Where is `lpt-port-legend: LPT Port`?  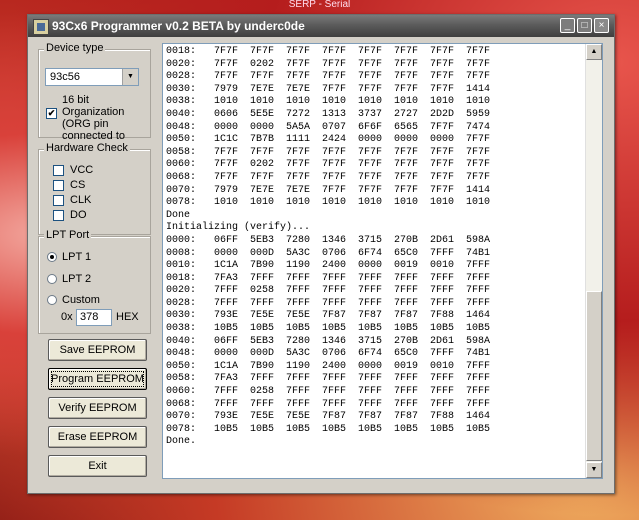
lpt-port-legend: LPT Port is located at coordinates (68, 235).